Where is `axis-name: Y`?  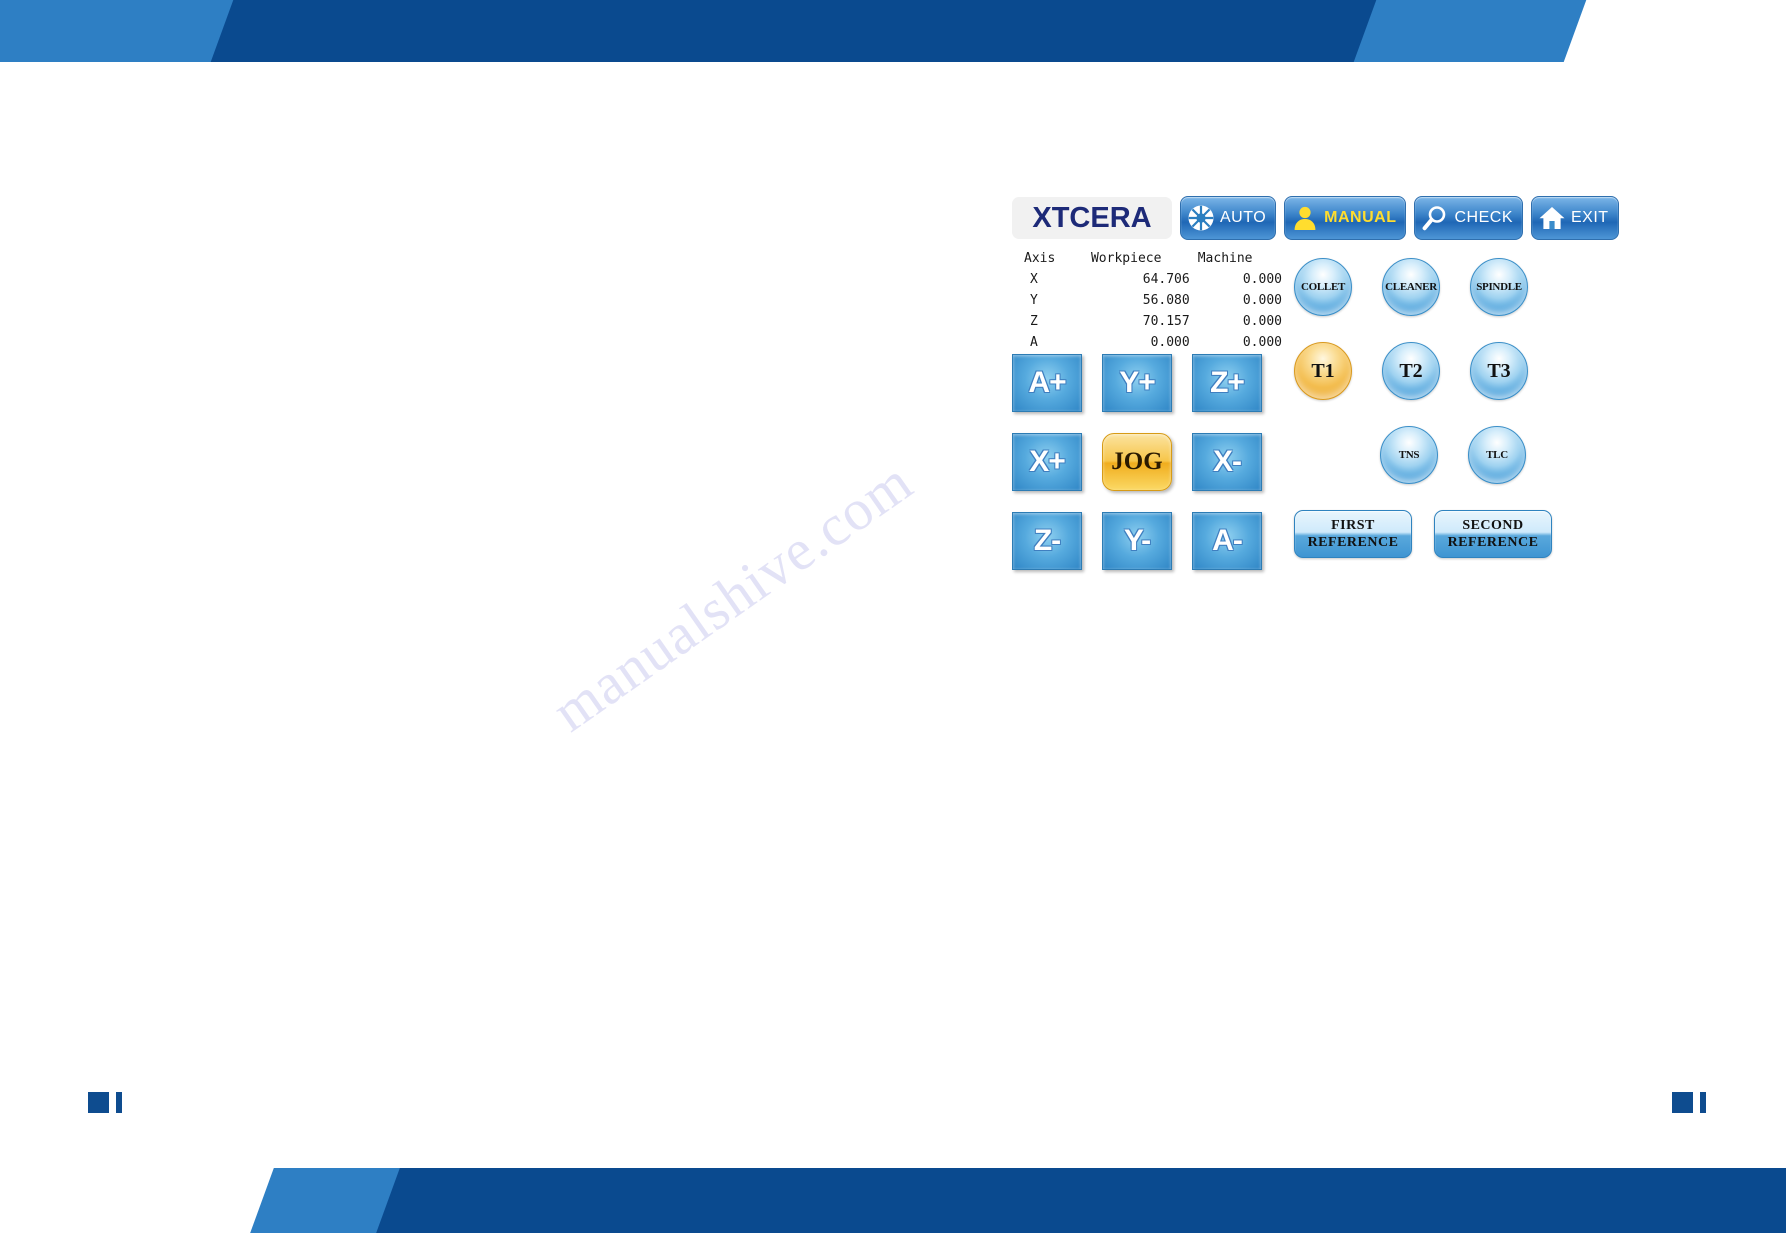
axis-name: Y is located at coordinates (1034, 300).